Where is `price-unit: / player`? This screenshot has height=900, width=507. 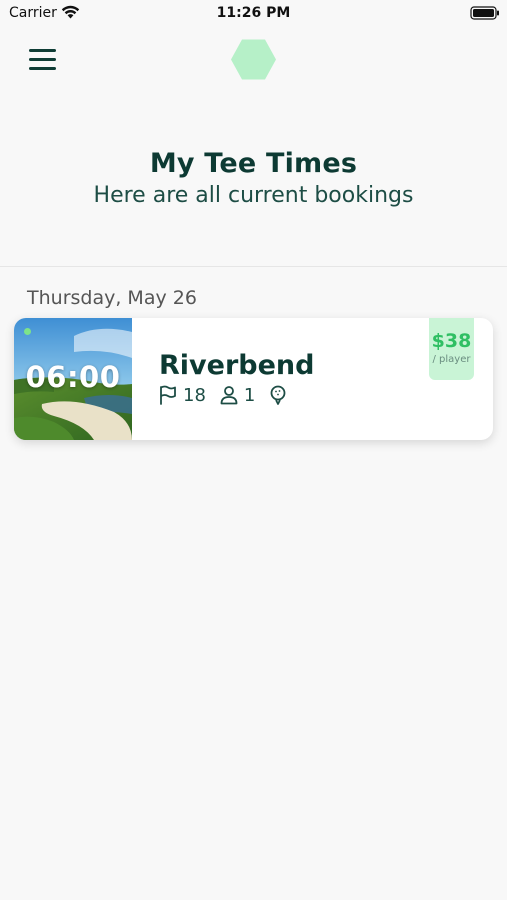 price-unit: / player is located at coordinates (451, 359).